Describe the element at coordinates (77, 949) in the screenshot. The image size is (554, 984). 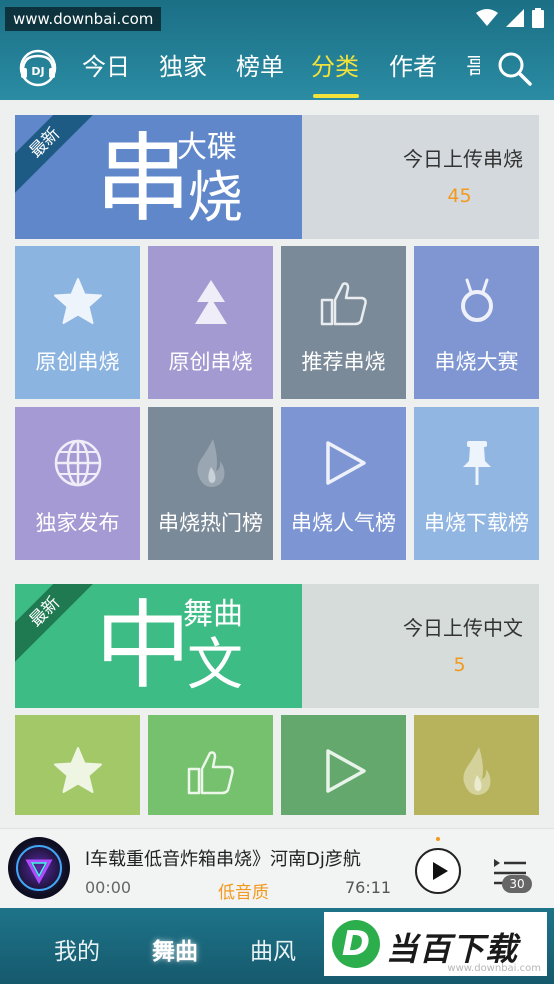
I see `bottom-nav-mine: 我的` at that location.